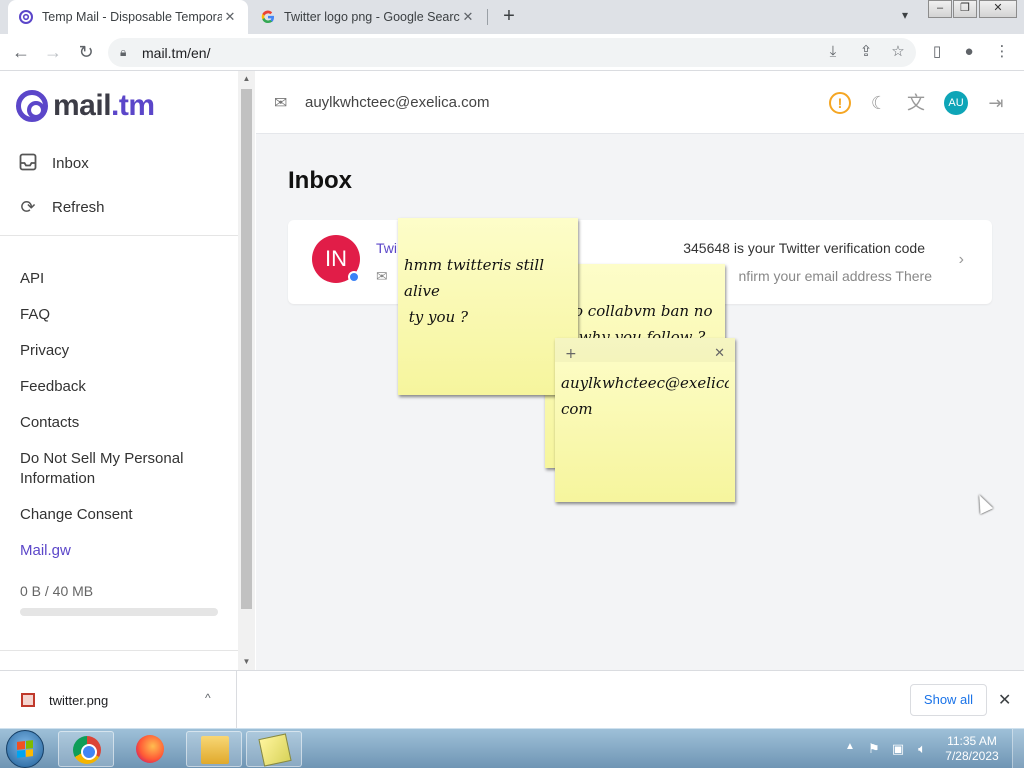  Describe the element at coordinates (940, 9) in the screenshot. I see `minimize-icon: –` at that location.